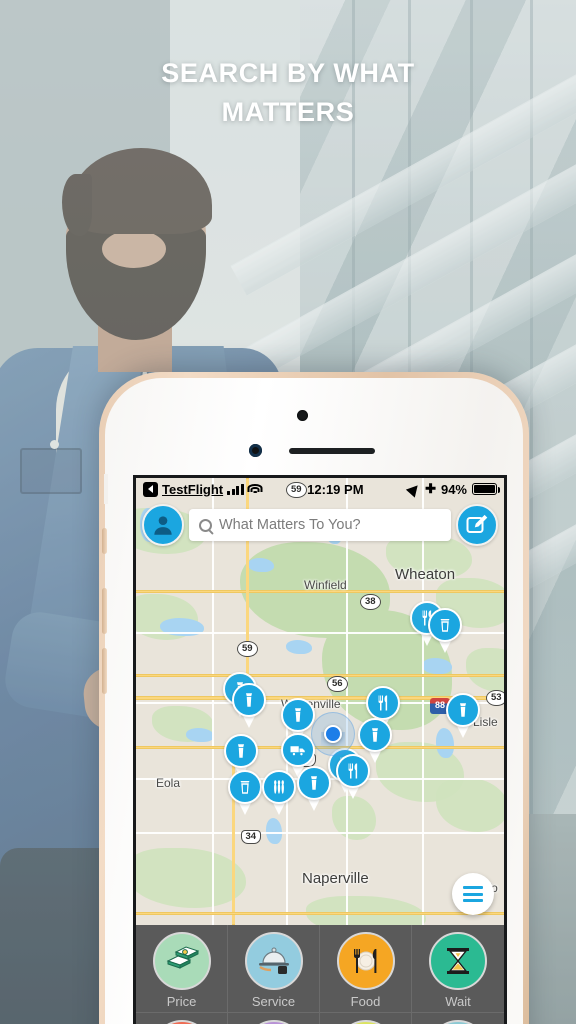  I want to click on category-tile-music, so click(274, 1018).